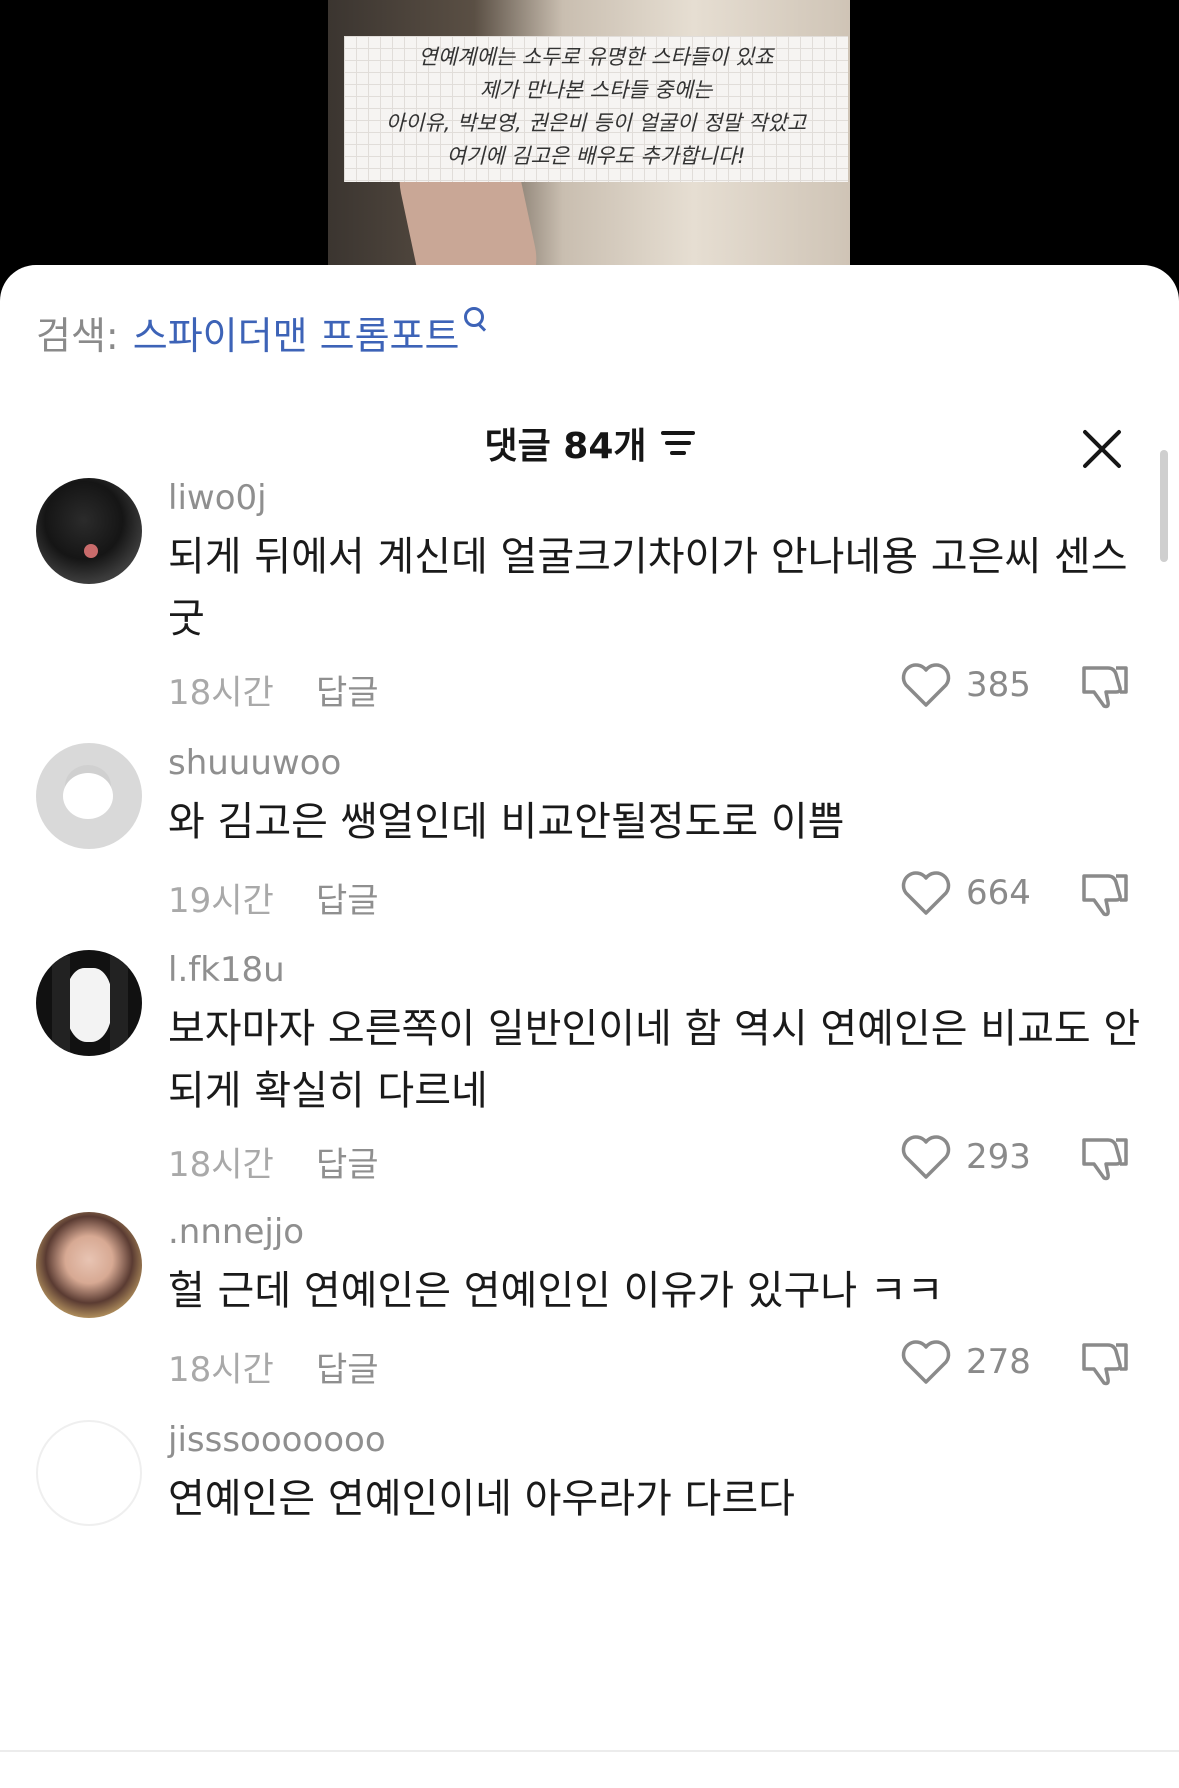 This screenshot has width=1179, height=1788. What do you see at coordinates (217, 498) in the screenshot?
I see `comment-username: liwo0j` at bounding box center [217, 498].